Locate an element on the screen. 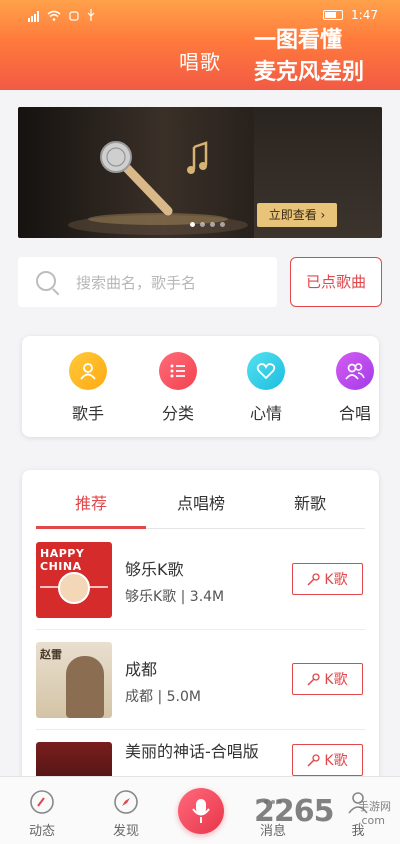 This screenshot has height=844, width=400. microphone-illustration is located at coordinates (158, 188).